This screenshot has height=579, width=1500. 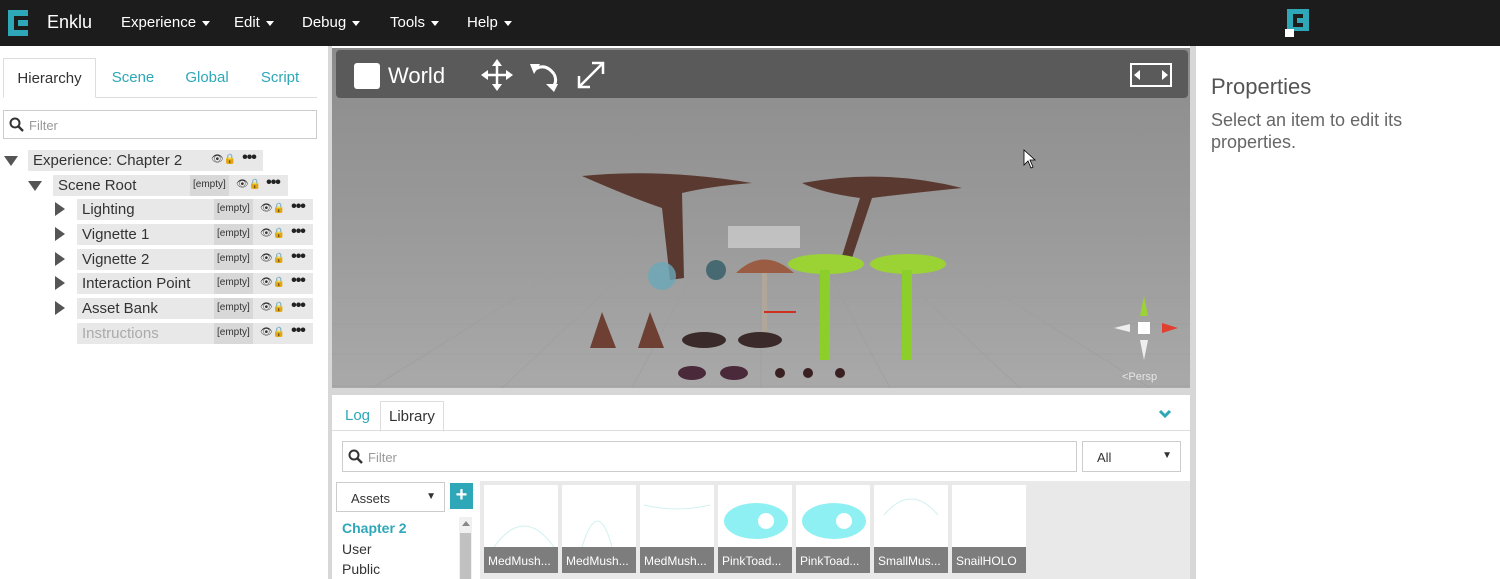 What do you see at coordinates (465, 556) in the screenshot?
I see `scroll-thumb` at bounding box center [465, 556].